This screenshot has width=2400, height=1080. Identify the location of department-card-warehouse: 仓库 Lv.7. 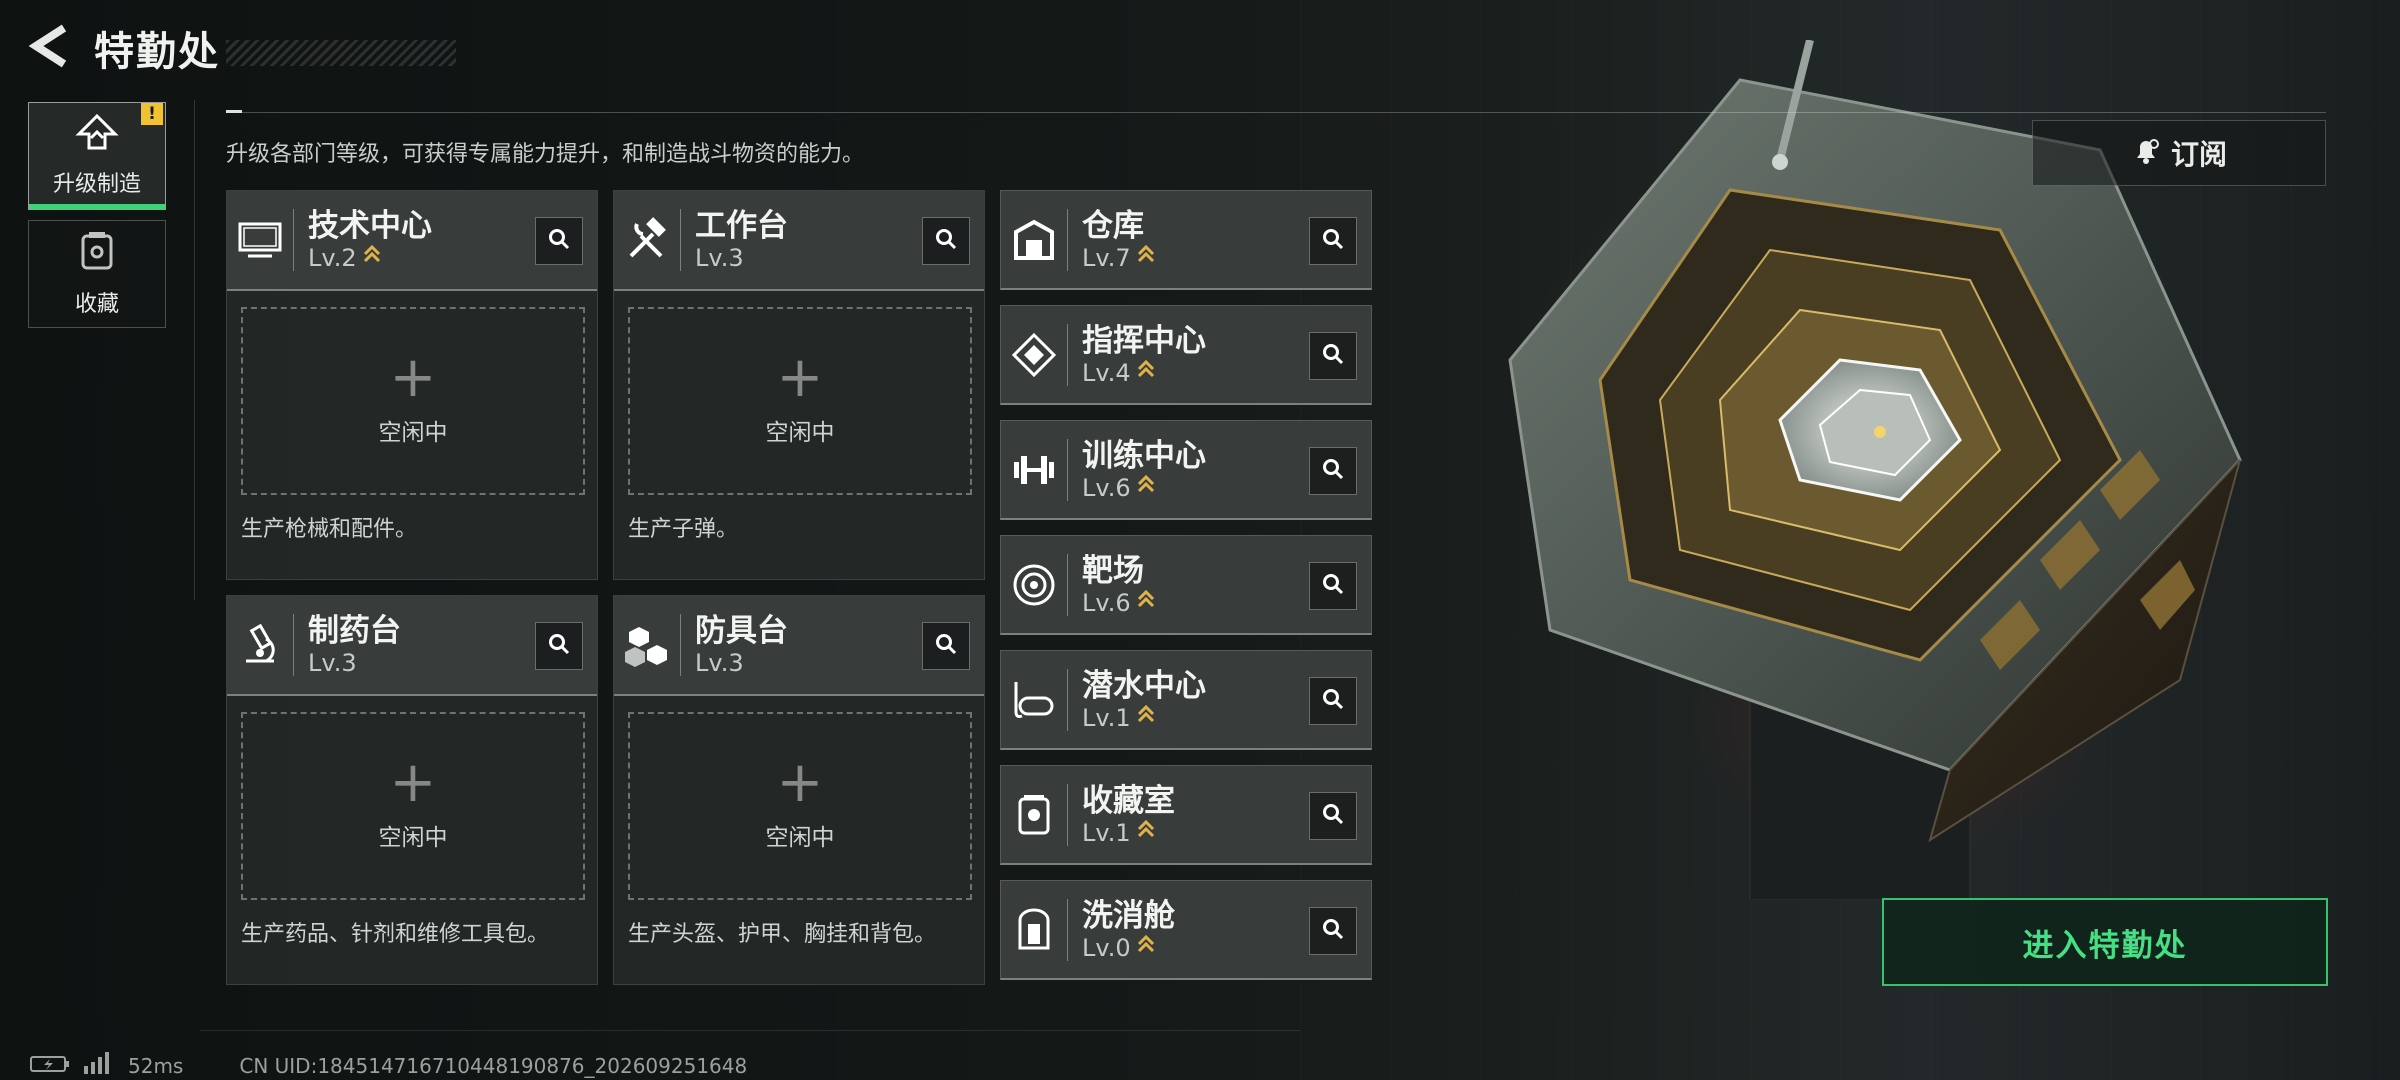
(1186, 240).